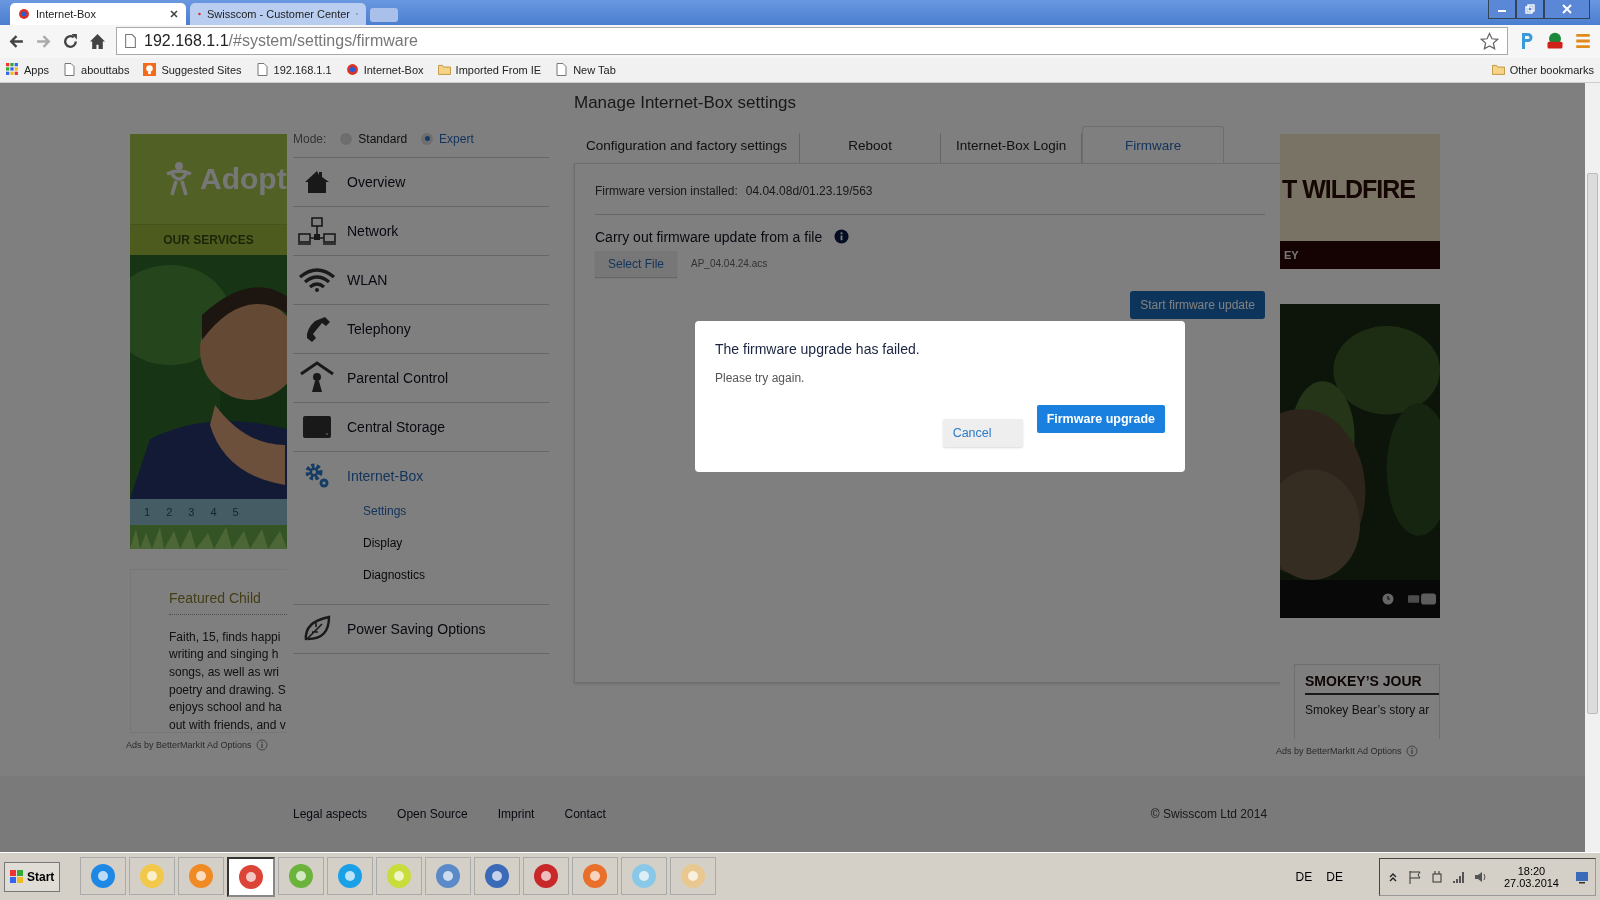 The image size is (1600, 900). I want to click on restore-icon, so click(1530, 9).